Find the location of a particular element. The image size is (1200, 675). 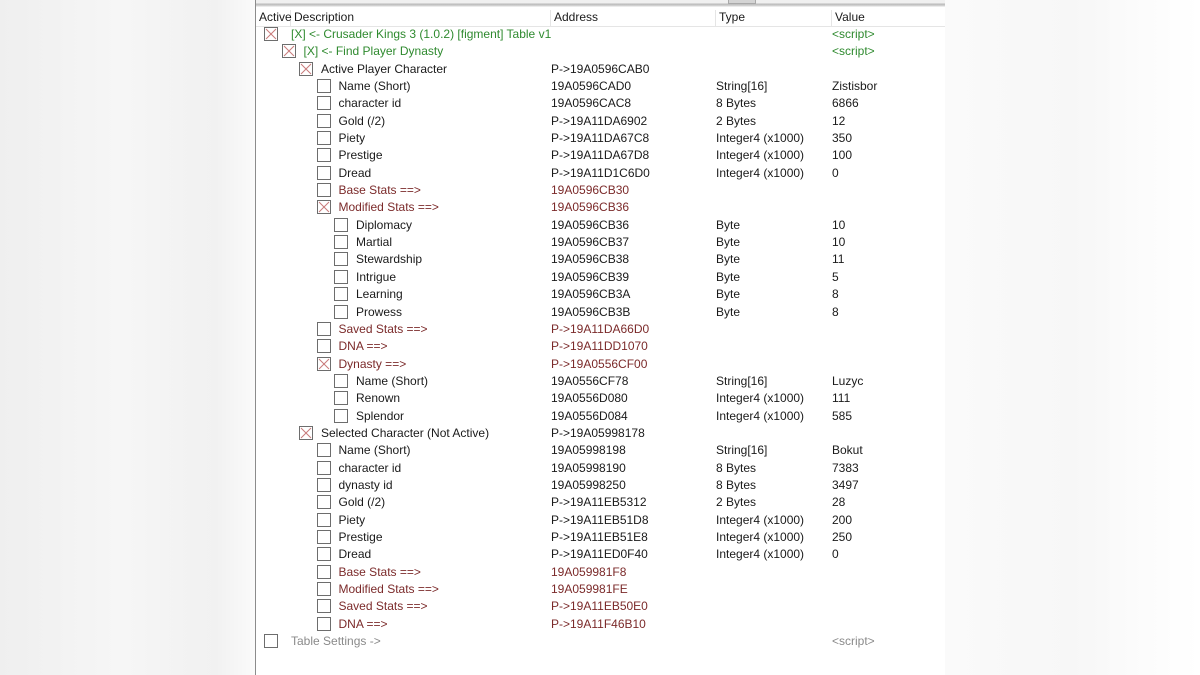

cheat-entry-row: Saved Stats ==> P->19A11EB50E0 is located at coordinates (600, 606).